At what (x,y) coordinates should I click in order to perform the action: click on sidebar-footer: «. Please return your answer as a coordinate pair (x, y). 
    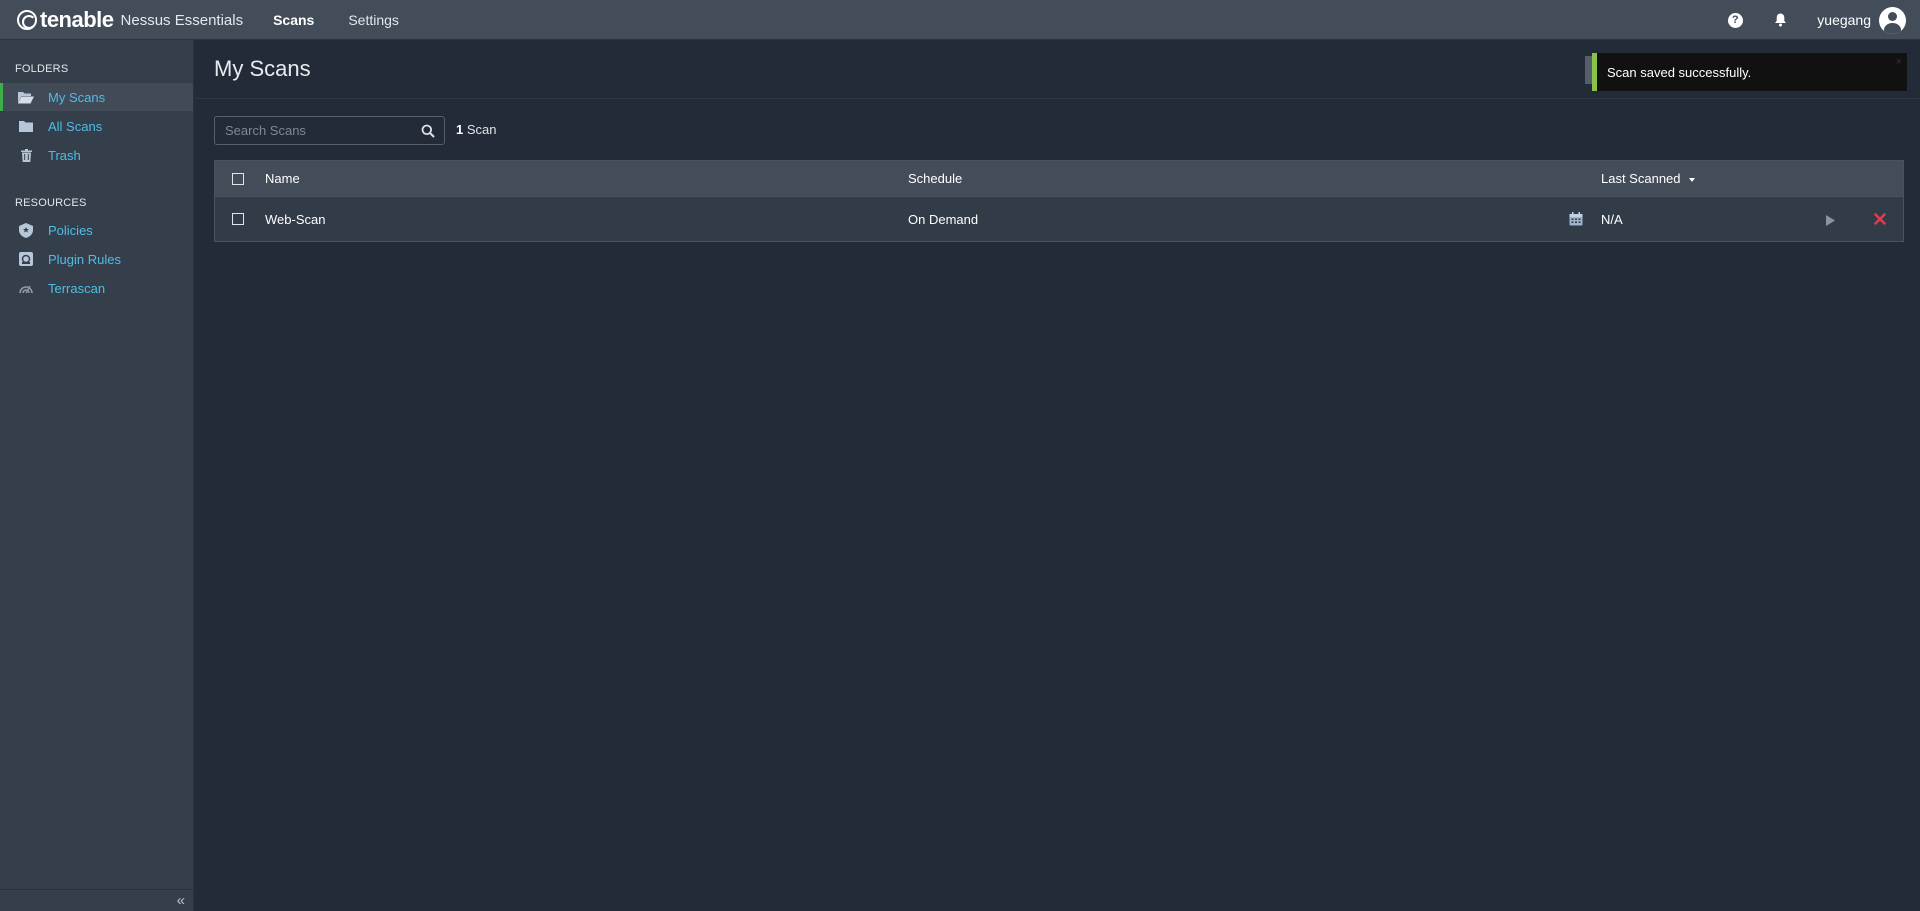
    Looking at the image, I should click on (96, 900).